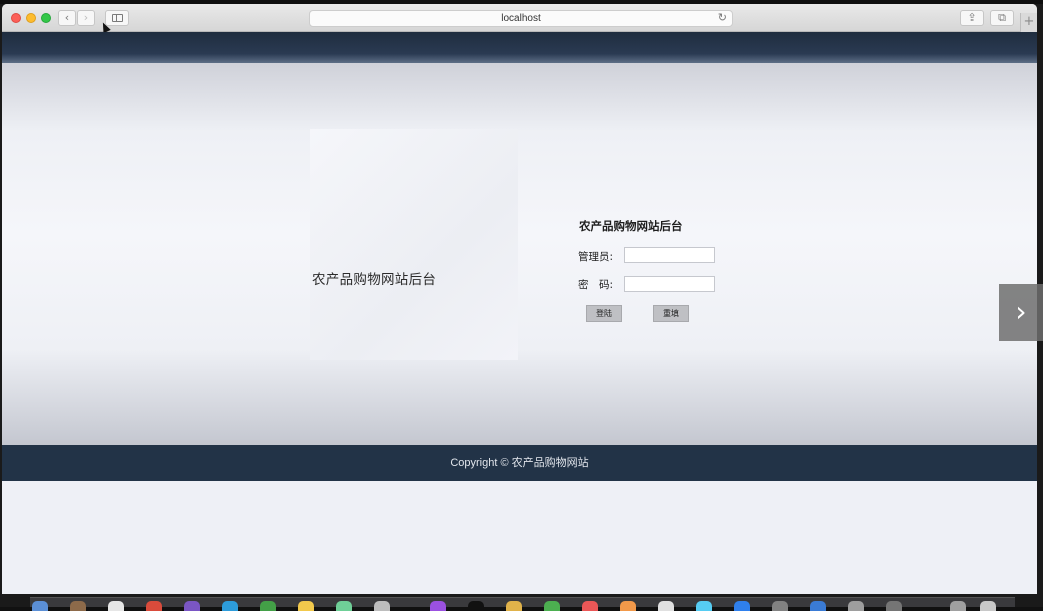  Describe the element at coordinates (519, 47) in the screenshot. I see `site-header` at that location.